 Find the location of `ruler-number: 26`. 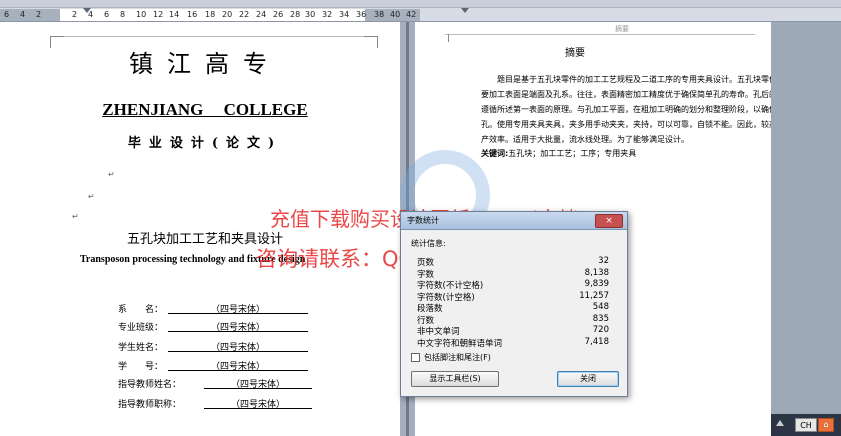

ruler-number: 26 is located at coordinates (278, 14).